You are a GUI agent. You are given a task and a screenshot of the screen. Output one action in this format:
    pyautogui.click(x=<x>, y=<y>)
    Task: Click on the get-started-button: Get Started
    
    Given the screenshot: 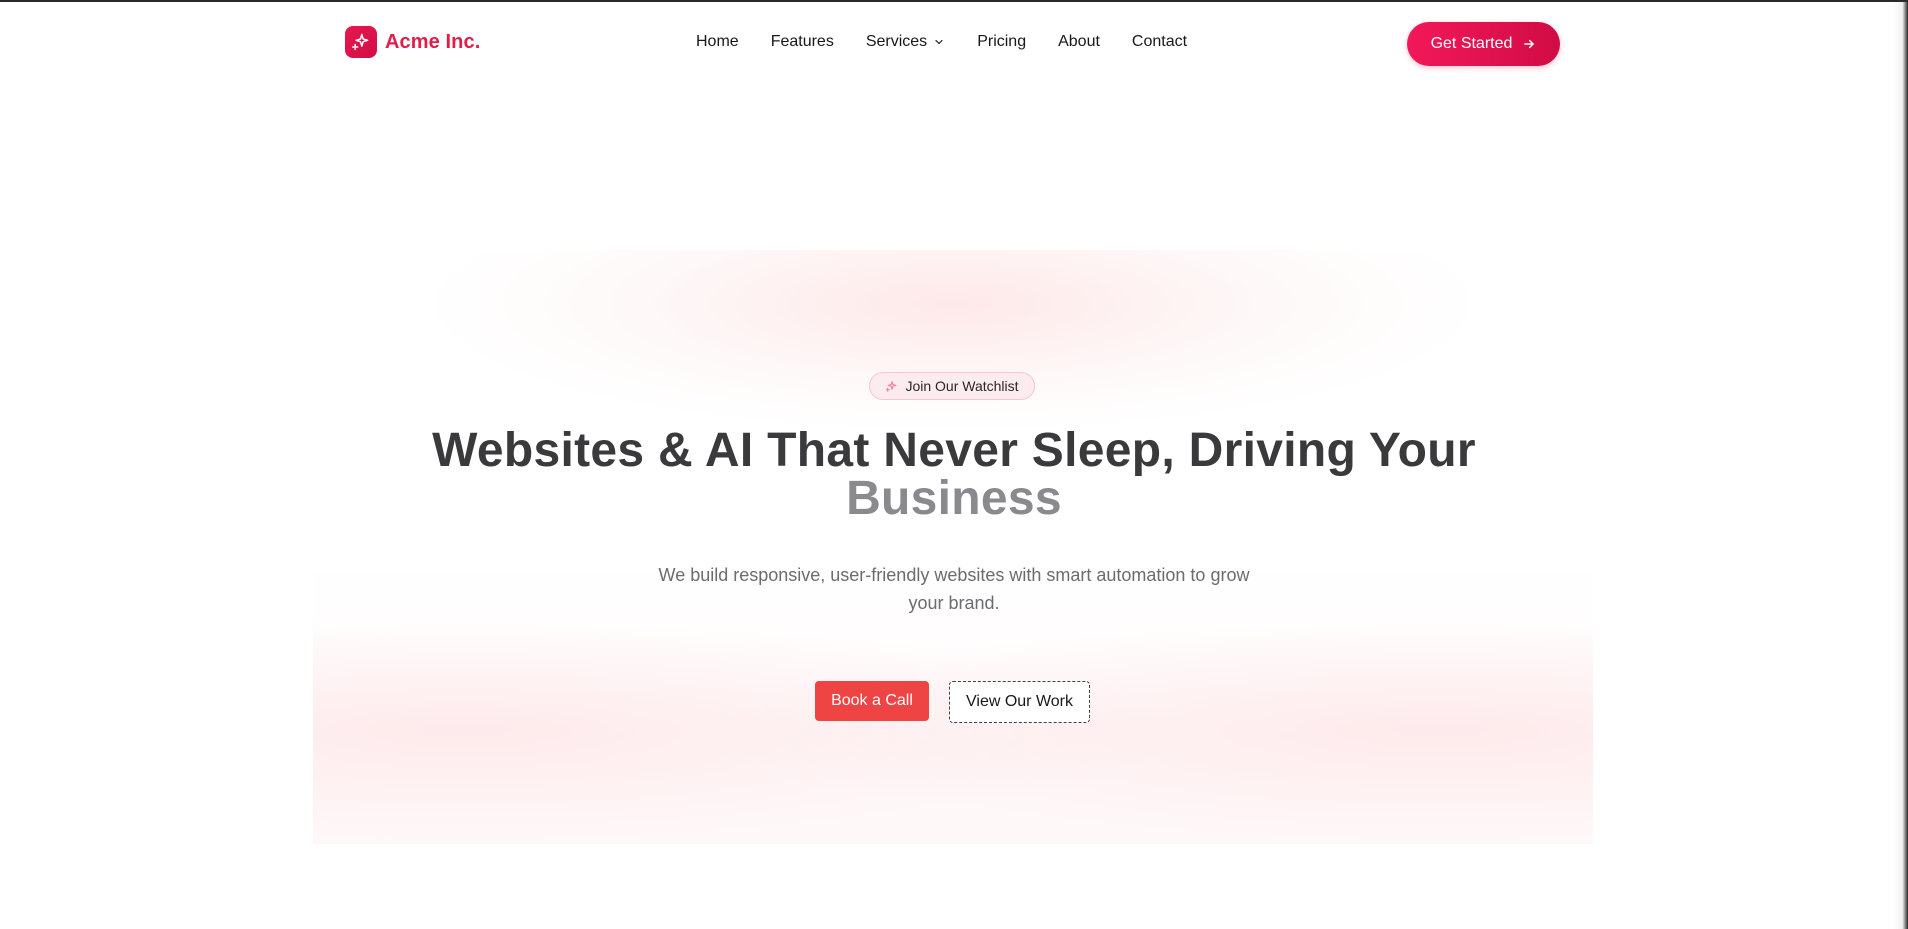 What is the action you would take?
    pyautogui.click(x=1483, y=44)
    